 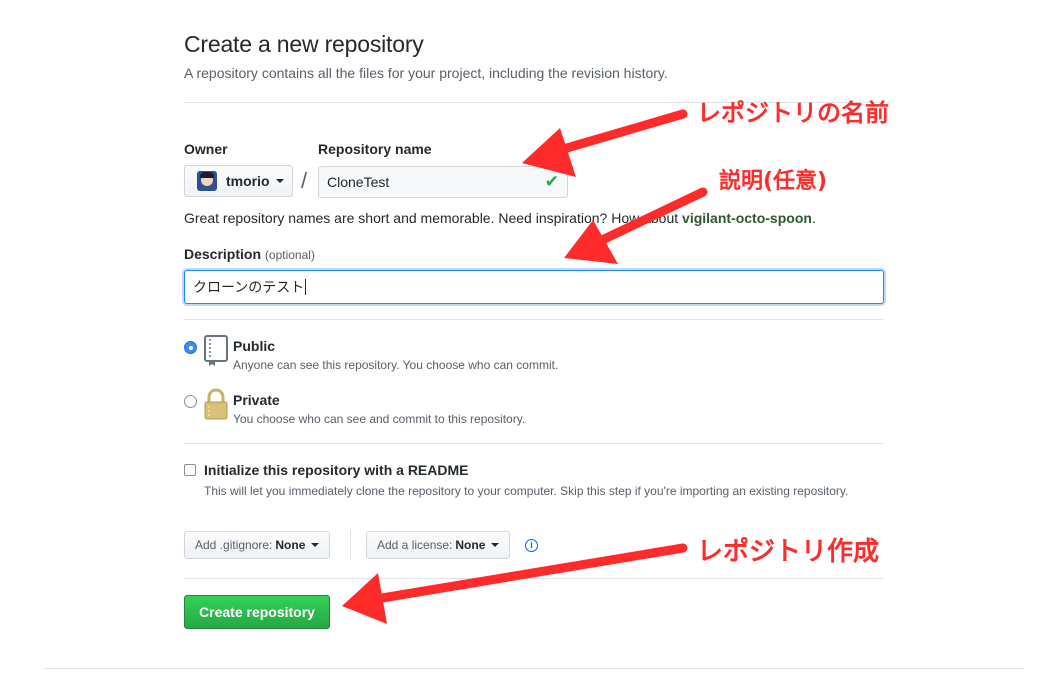 What do you see at coordinates (636, 225) in the screenshot?
I see `arrow-to-description` at bounding box center [636, 225].